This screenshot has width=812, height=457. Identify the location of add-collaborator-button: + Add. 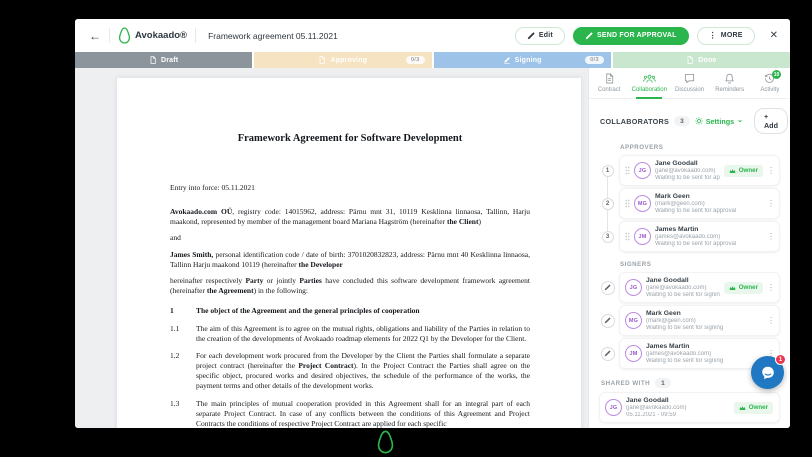
(770, 121).